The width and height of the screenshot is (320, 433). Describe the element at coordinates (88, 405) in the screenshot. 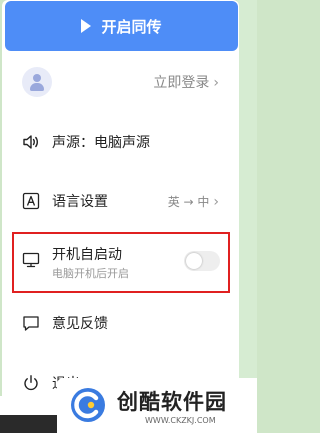

I see `watermark-logo-icon` at that location.